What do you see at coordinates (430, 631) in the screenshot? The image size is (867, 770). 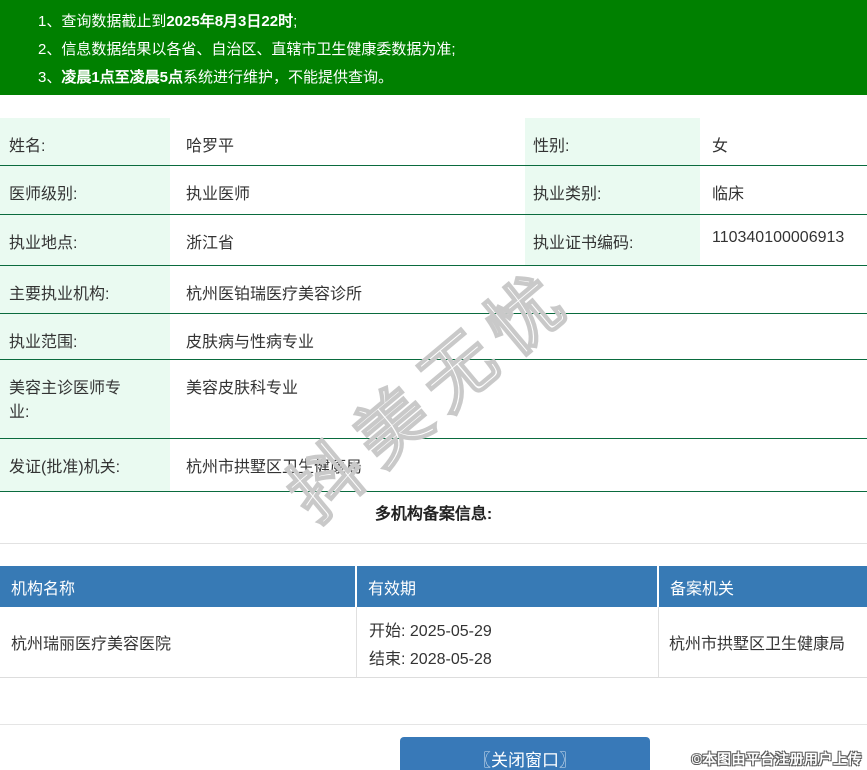 I see `validity-start: 开始: 2025-05-29` at bounding box center [430, 631].